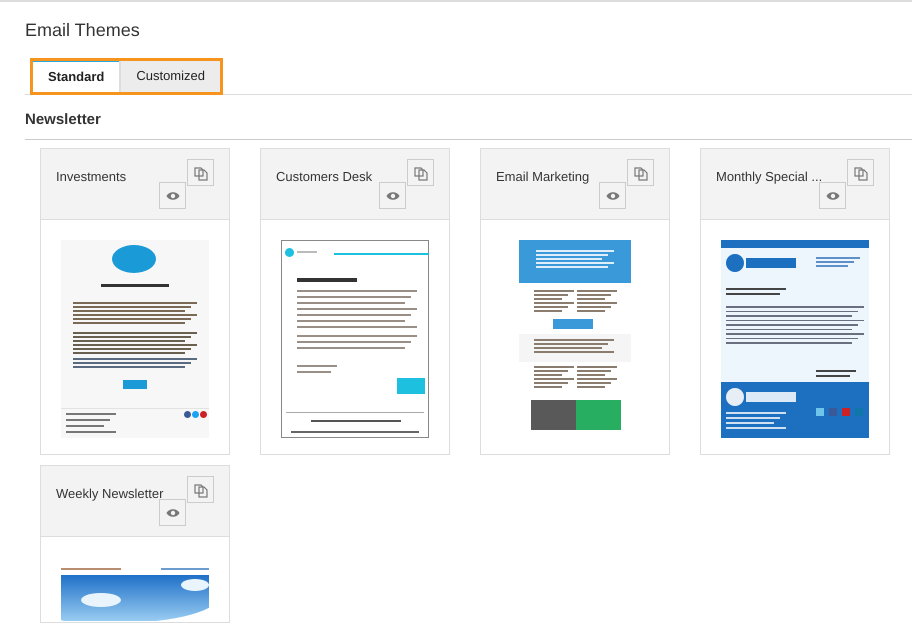 Image resolution: width=912 pixels, height=624 pixels. I want to click on theme-name: Investments, so click(91, 176).